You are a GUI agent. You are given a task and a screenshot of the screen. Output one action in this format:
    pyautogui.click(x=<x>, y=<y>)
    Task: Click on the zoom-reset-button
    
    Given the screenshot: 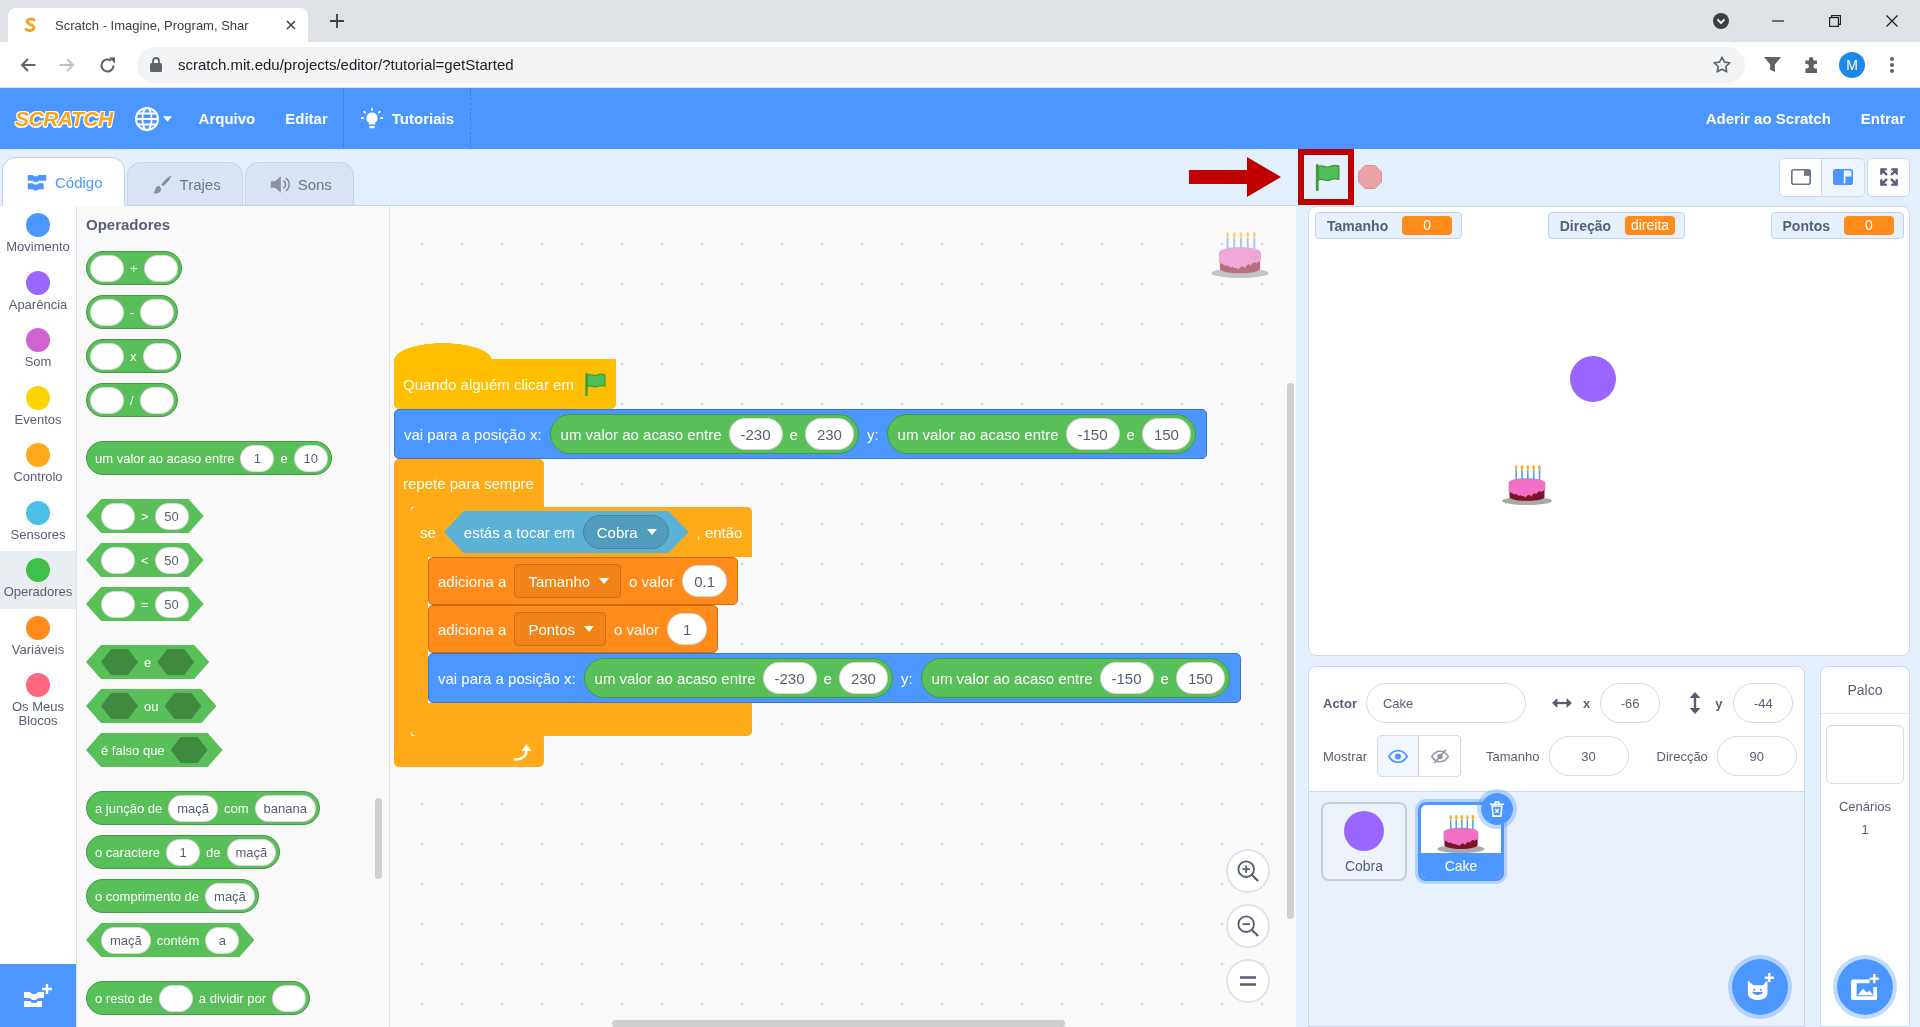 What is the action you would take?
    pyautogui.click(x=1248, y=981)
    